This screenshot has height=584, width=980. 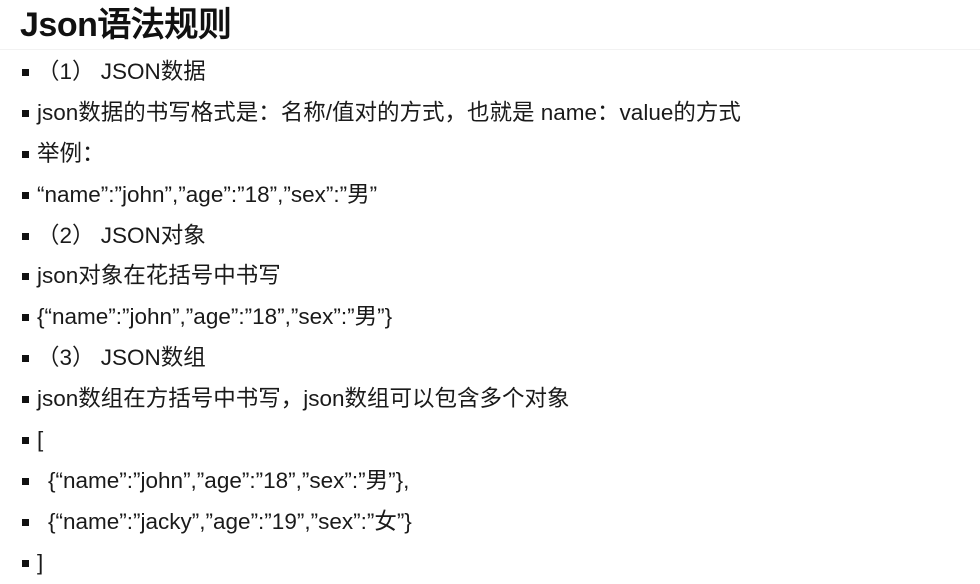 I want to click on bullet-text: （3） JSON数组, so click(x=121, y=358).